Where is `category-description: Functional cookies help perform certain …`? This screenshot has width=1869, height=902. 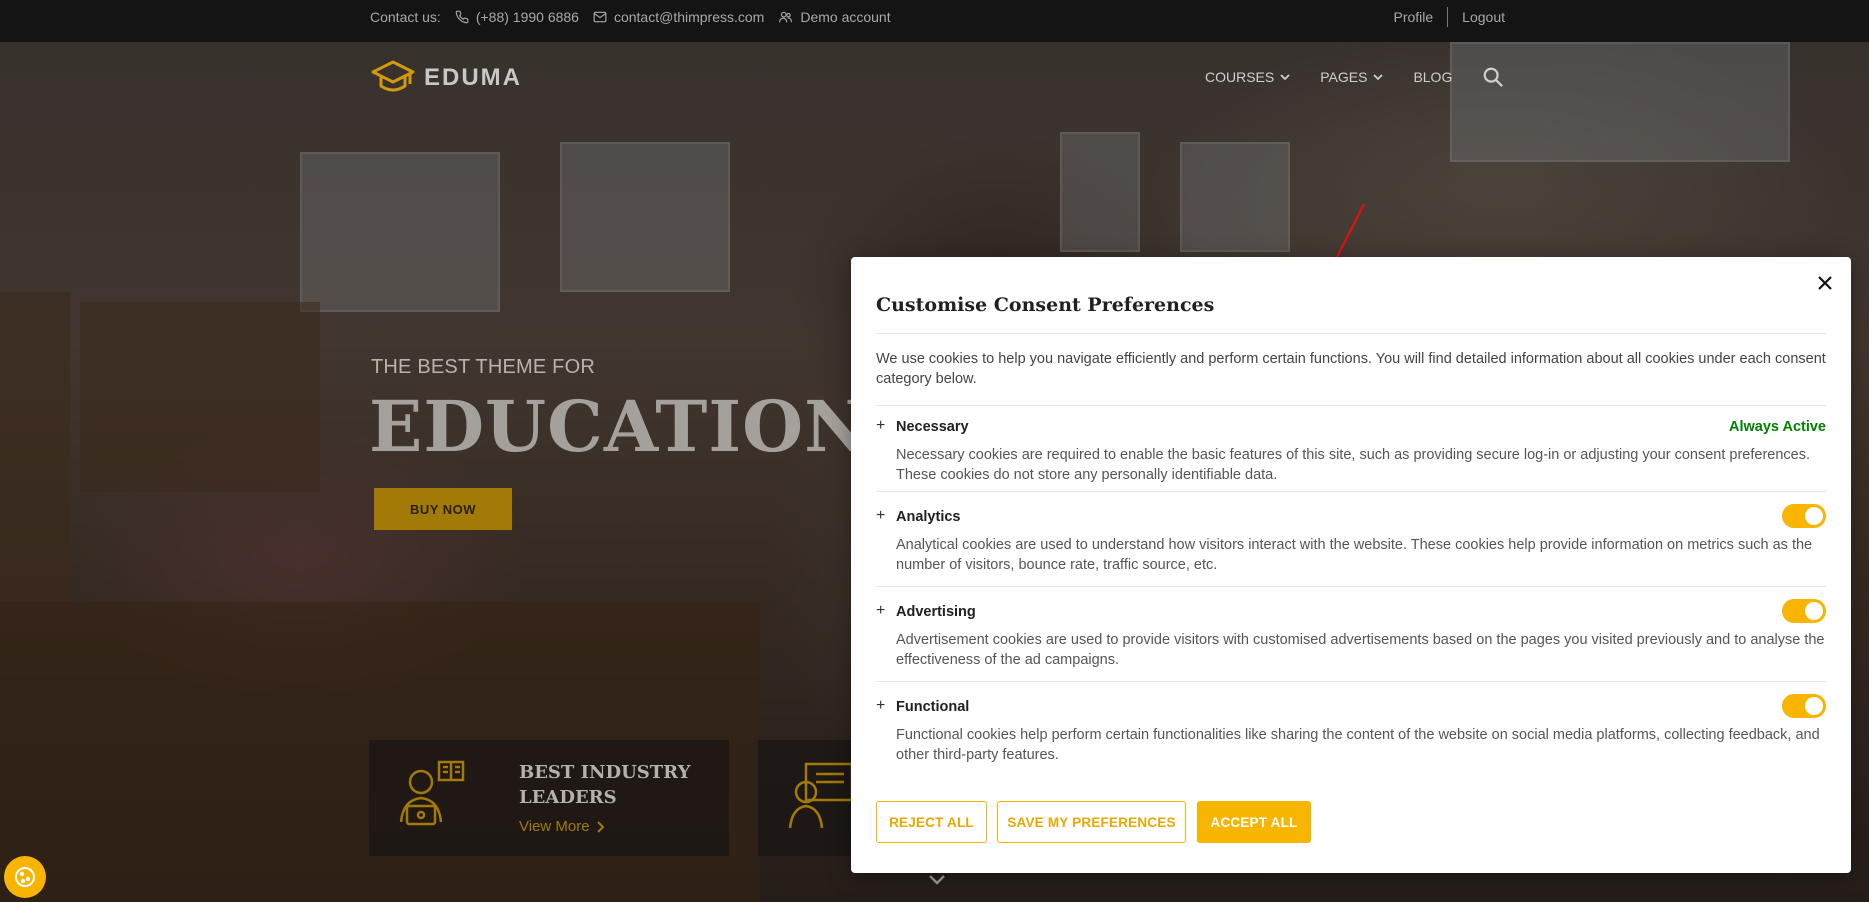 category-description: Functional cookies help perform certain … is located at coordinates (1358, 745).